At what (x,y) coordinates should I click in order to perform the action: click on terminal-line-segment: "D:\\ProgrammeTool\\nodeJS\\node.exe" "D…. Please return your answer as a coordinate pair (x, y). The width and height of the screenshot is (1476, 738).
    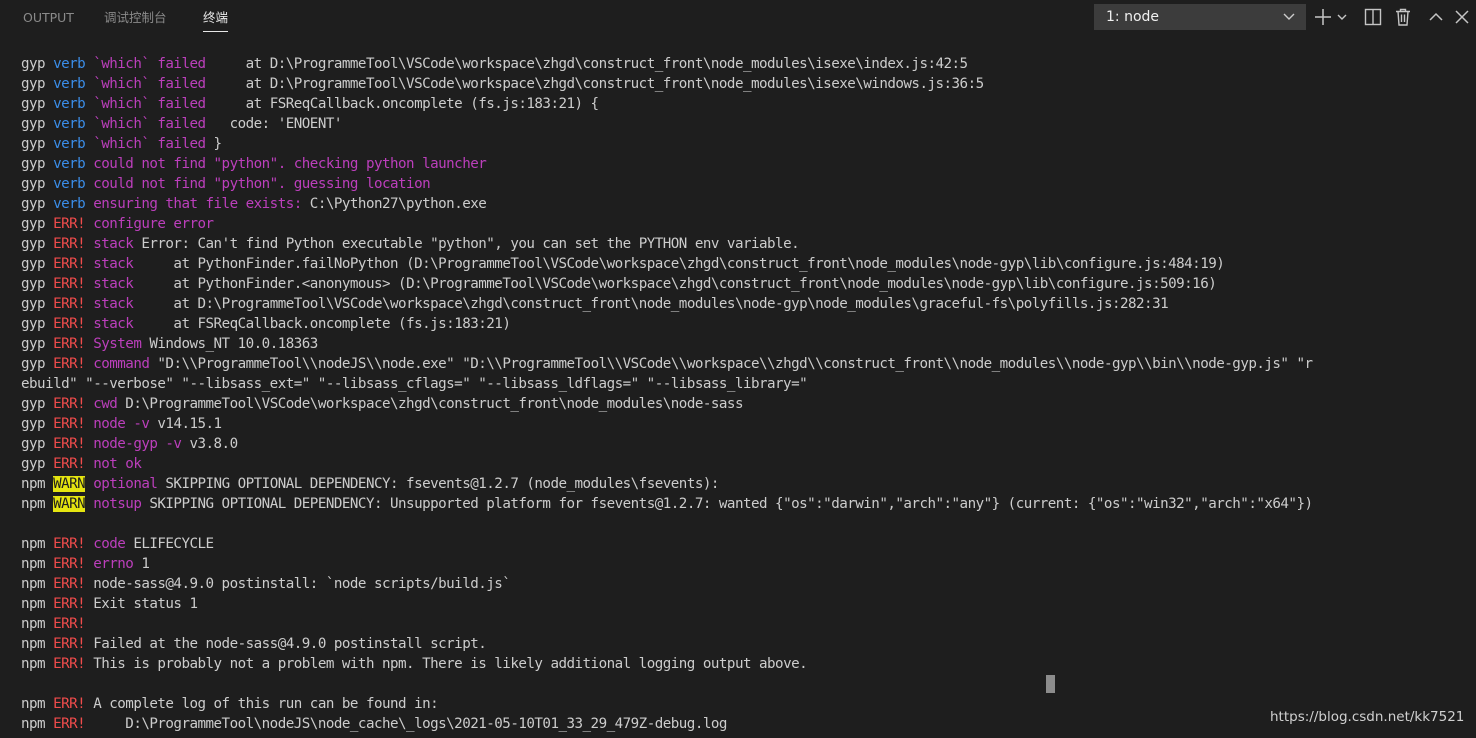
    Looking at the image, I should click on (731, 364).